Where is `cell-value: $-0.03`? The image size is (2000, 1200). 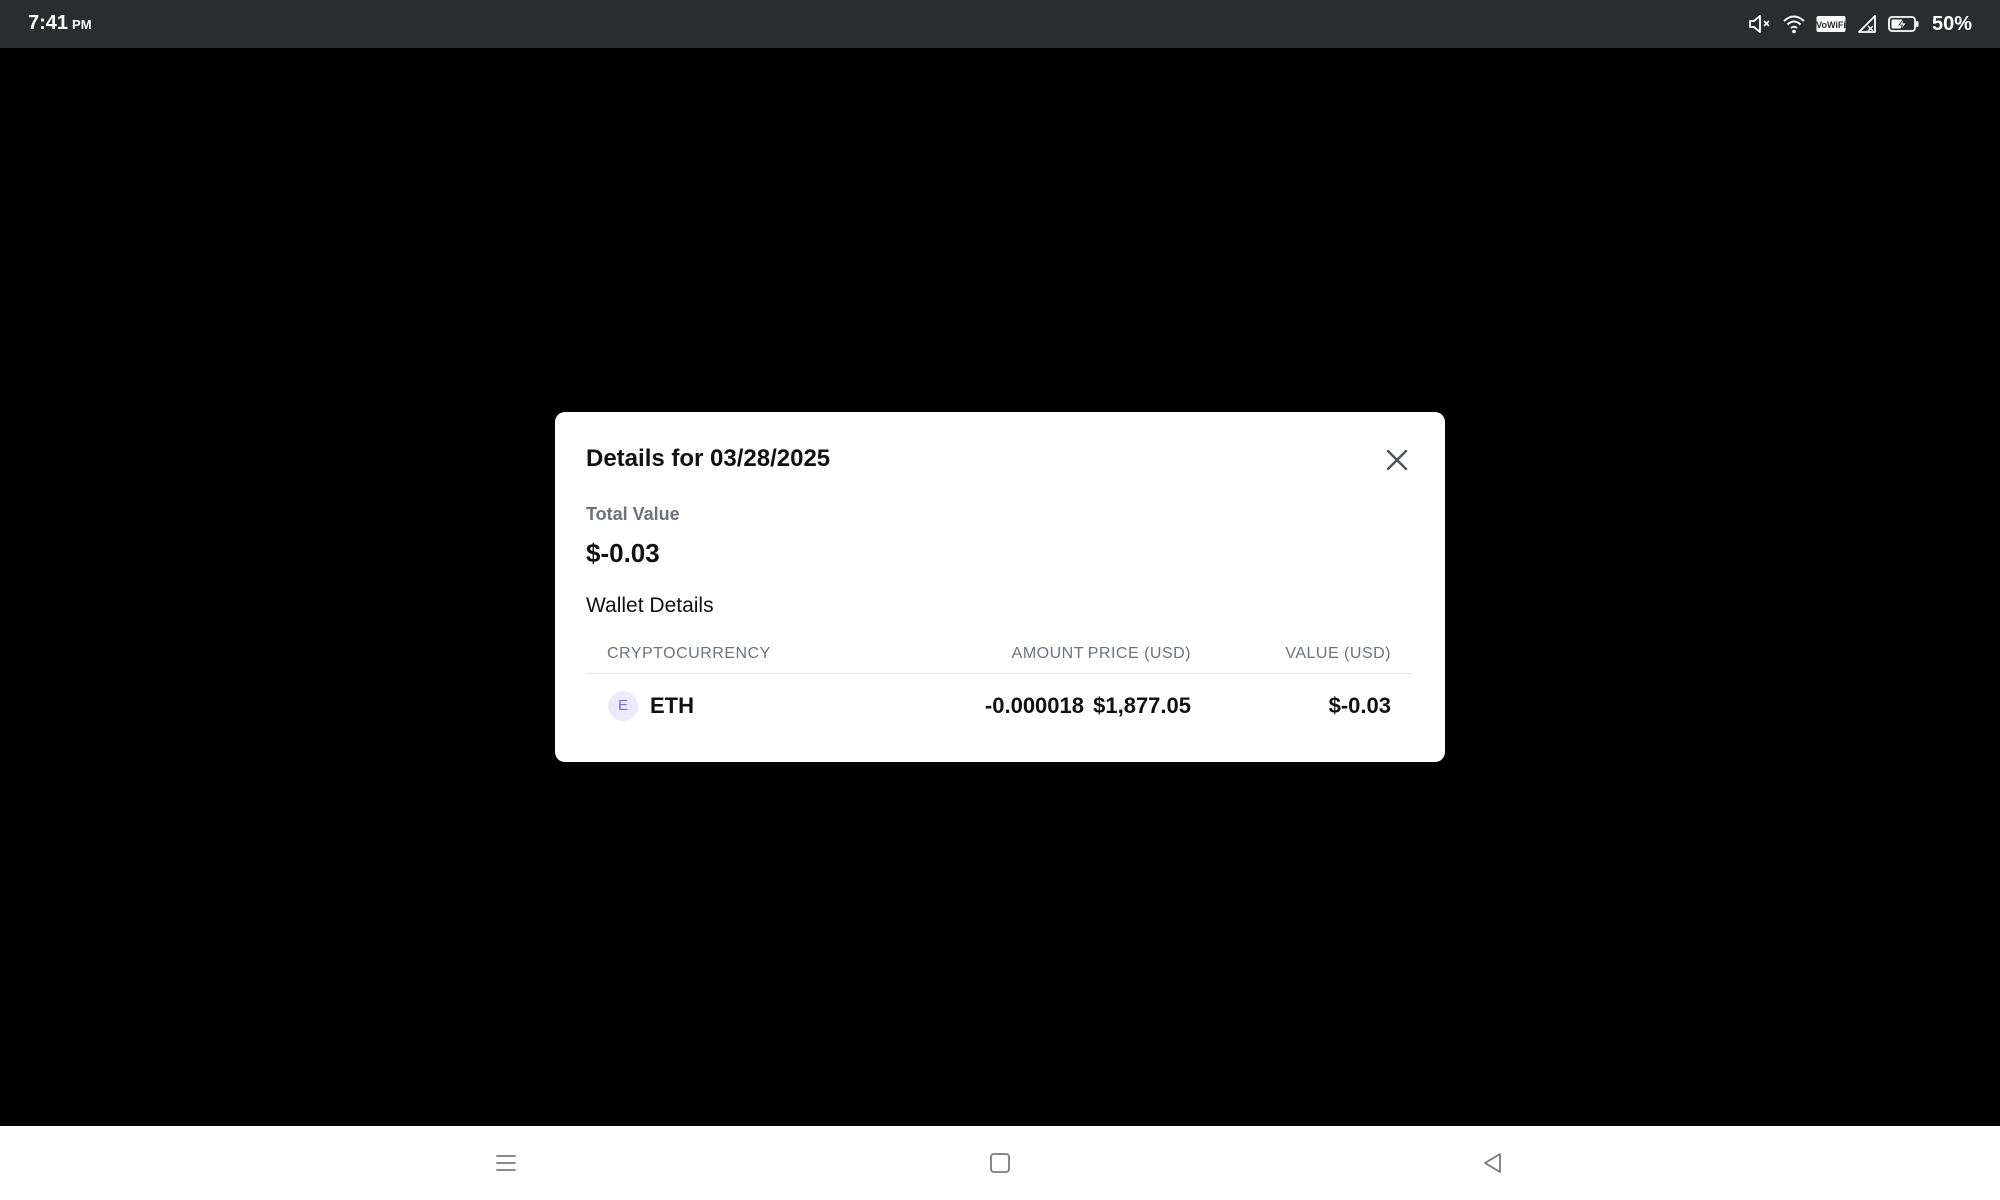
cell-value: $-0.03 is located at coordinates (1359, 705).